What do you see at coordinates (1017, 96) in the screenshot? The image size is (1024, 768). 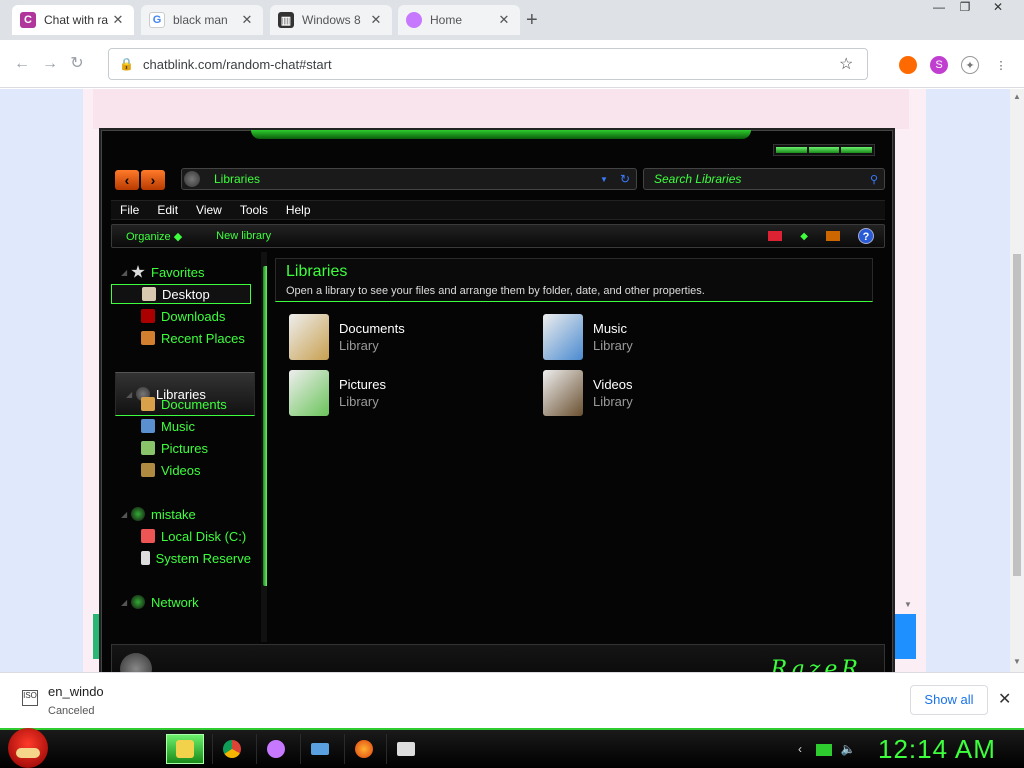 I see `scroll-up-icon: ▲` at bounding box center [1017, 96].